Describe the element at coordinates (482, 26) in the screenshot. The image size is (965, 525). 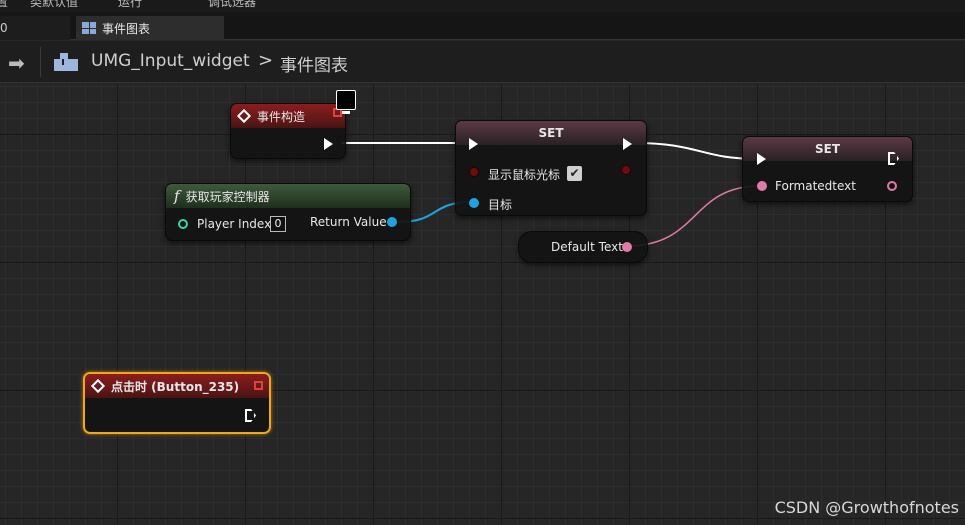
I see `tab-row: 0 事件图表` at that location.